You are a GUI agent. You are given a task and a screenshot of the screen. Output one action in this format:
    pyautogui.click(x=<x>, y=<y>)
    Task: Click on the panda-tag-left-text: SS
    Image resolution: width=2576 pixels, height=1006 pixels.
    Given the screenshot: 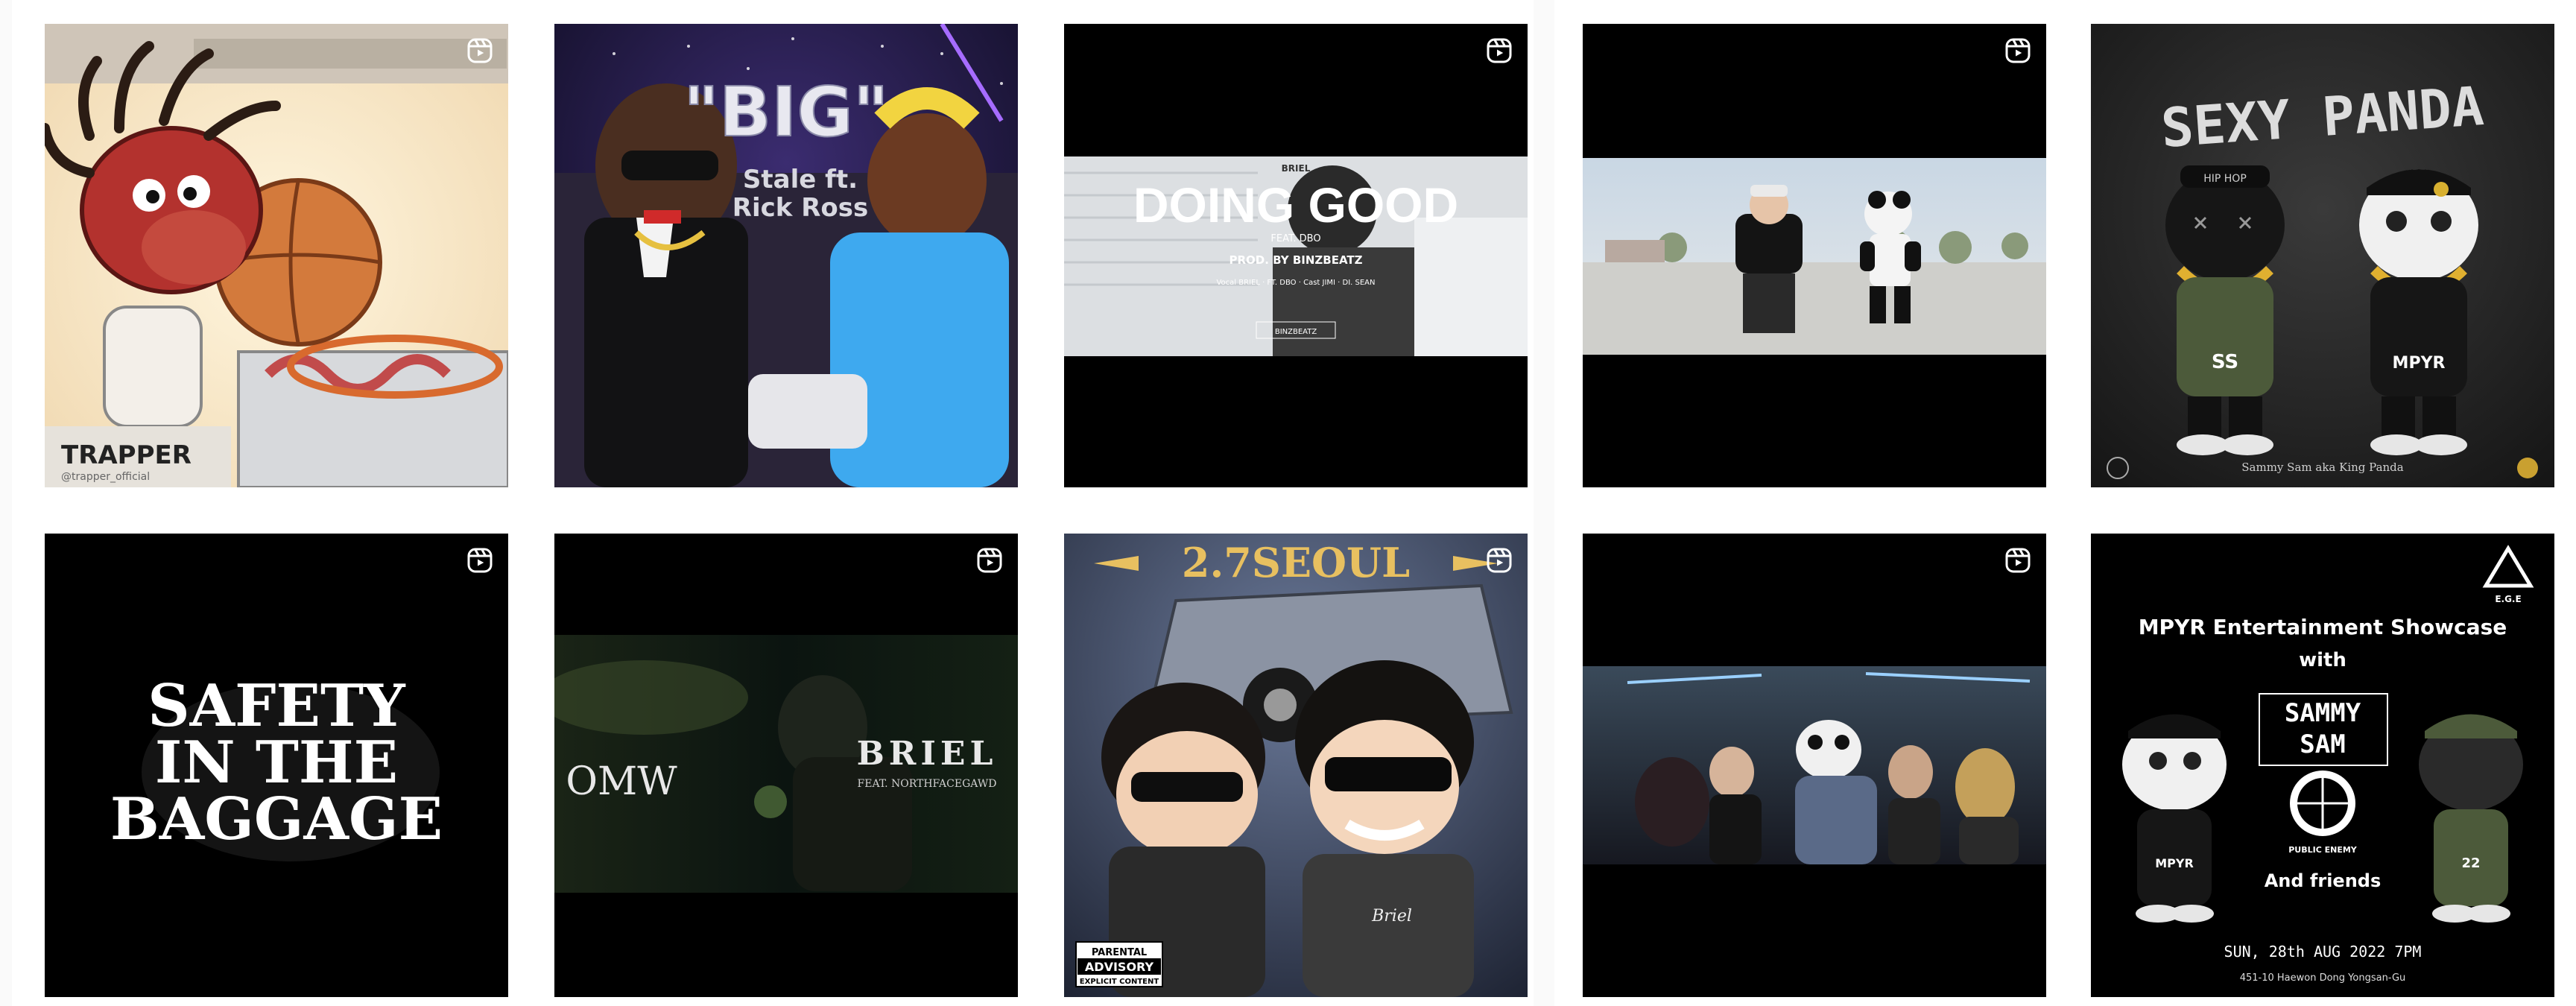 What is the action you would take?
    pyautogui.click(x=2225, y=362)
    